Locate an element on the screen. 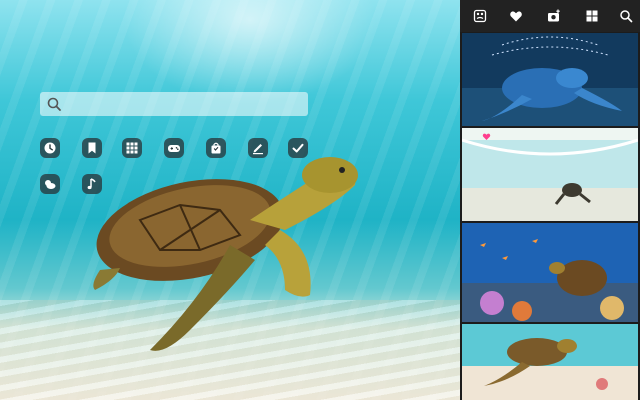  grid-icon is located at coordinates (592, 16).